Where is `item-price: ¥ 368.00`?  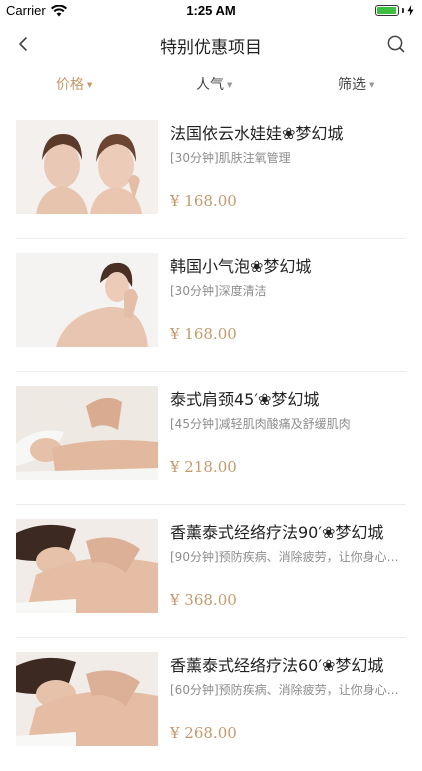
item-price: ¥ 368.00 is located at coordinates (203, 600).